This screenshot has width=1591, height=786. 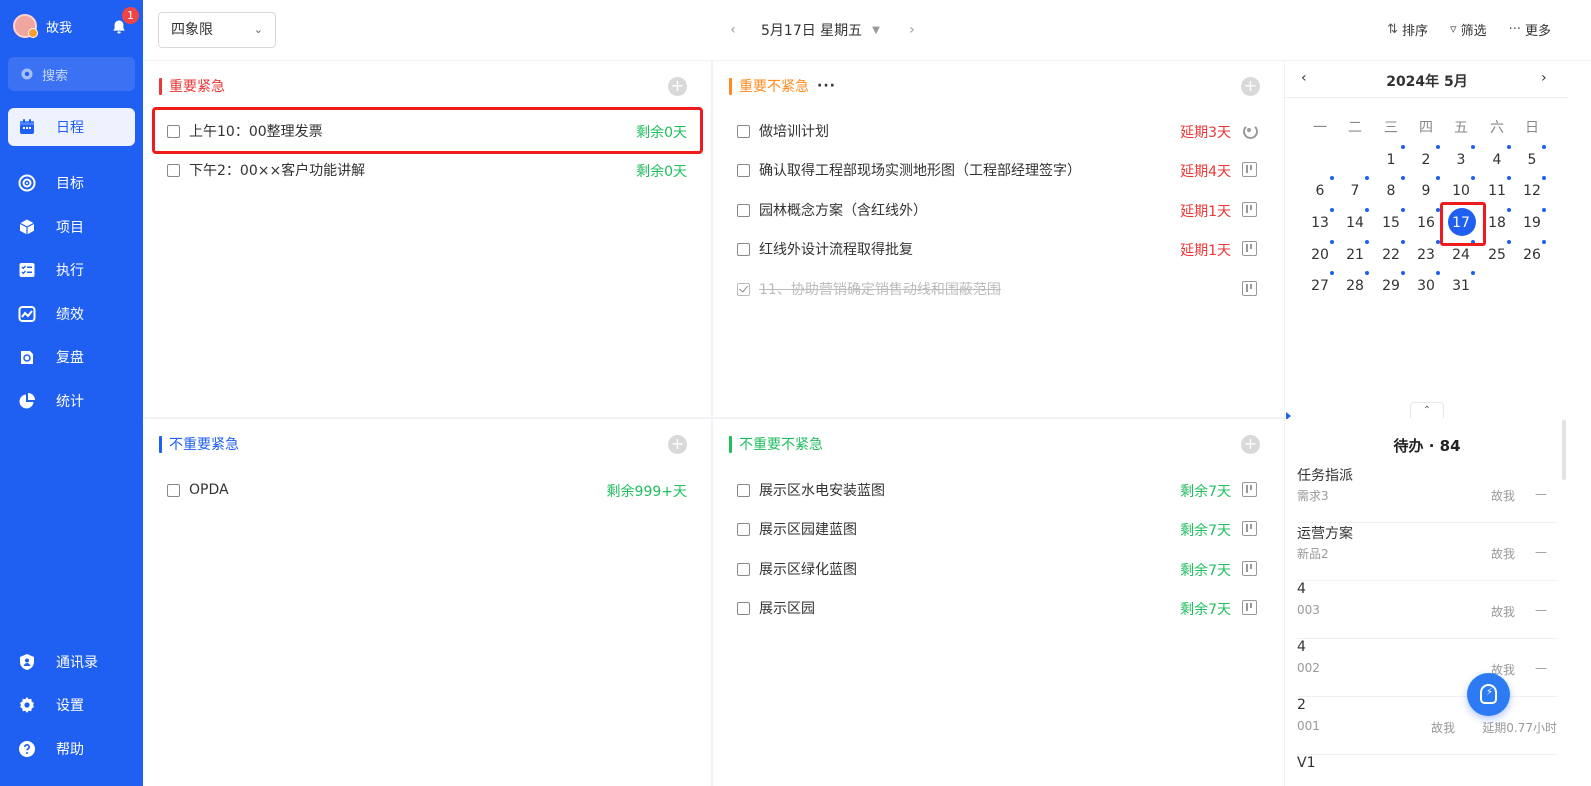 I want to click on todo-item: 2 001 故我 延期0.77小时, so click(x=1427, y=726).